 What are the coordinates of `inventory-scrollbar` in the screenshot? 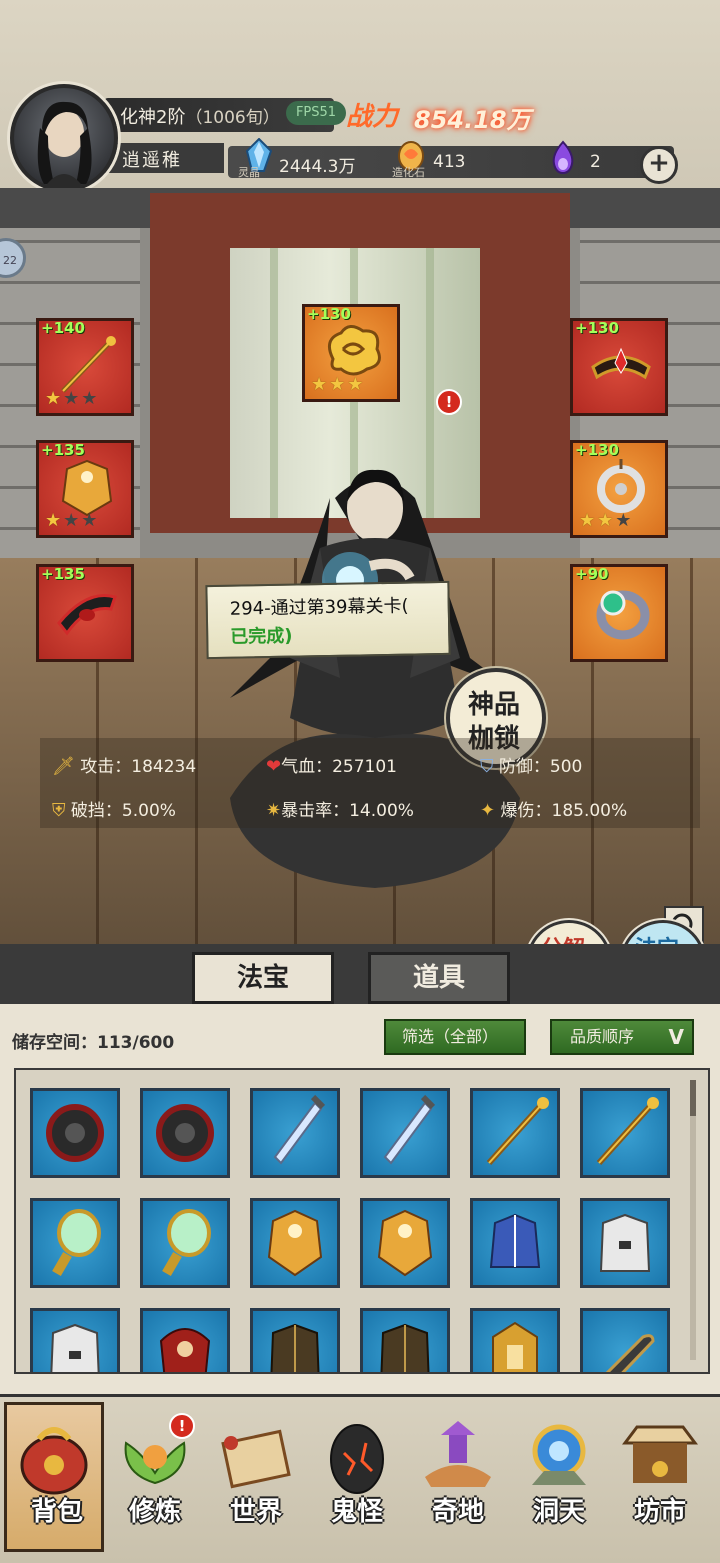 It's located at (693, 1220).